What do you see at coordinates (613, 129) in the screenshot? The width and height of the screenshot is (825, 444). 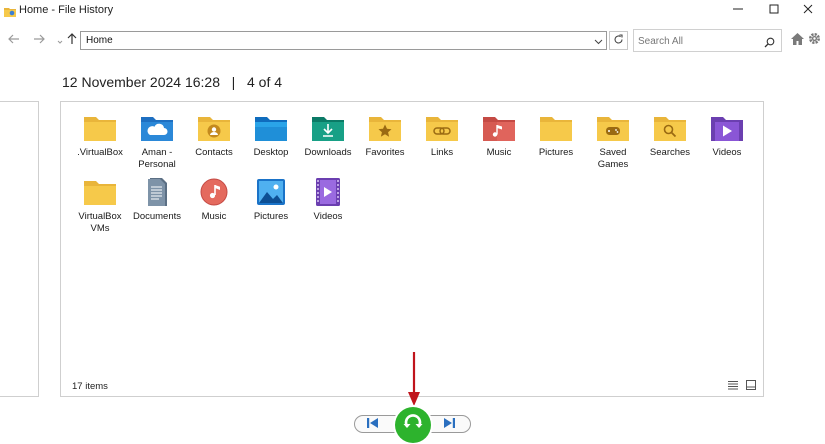 I see `saved-games-folder-icon` at bounding box center [613, 129].